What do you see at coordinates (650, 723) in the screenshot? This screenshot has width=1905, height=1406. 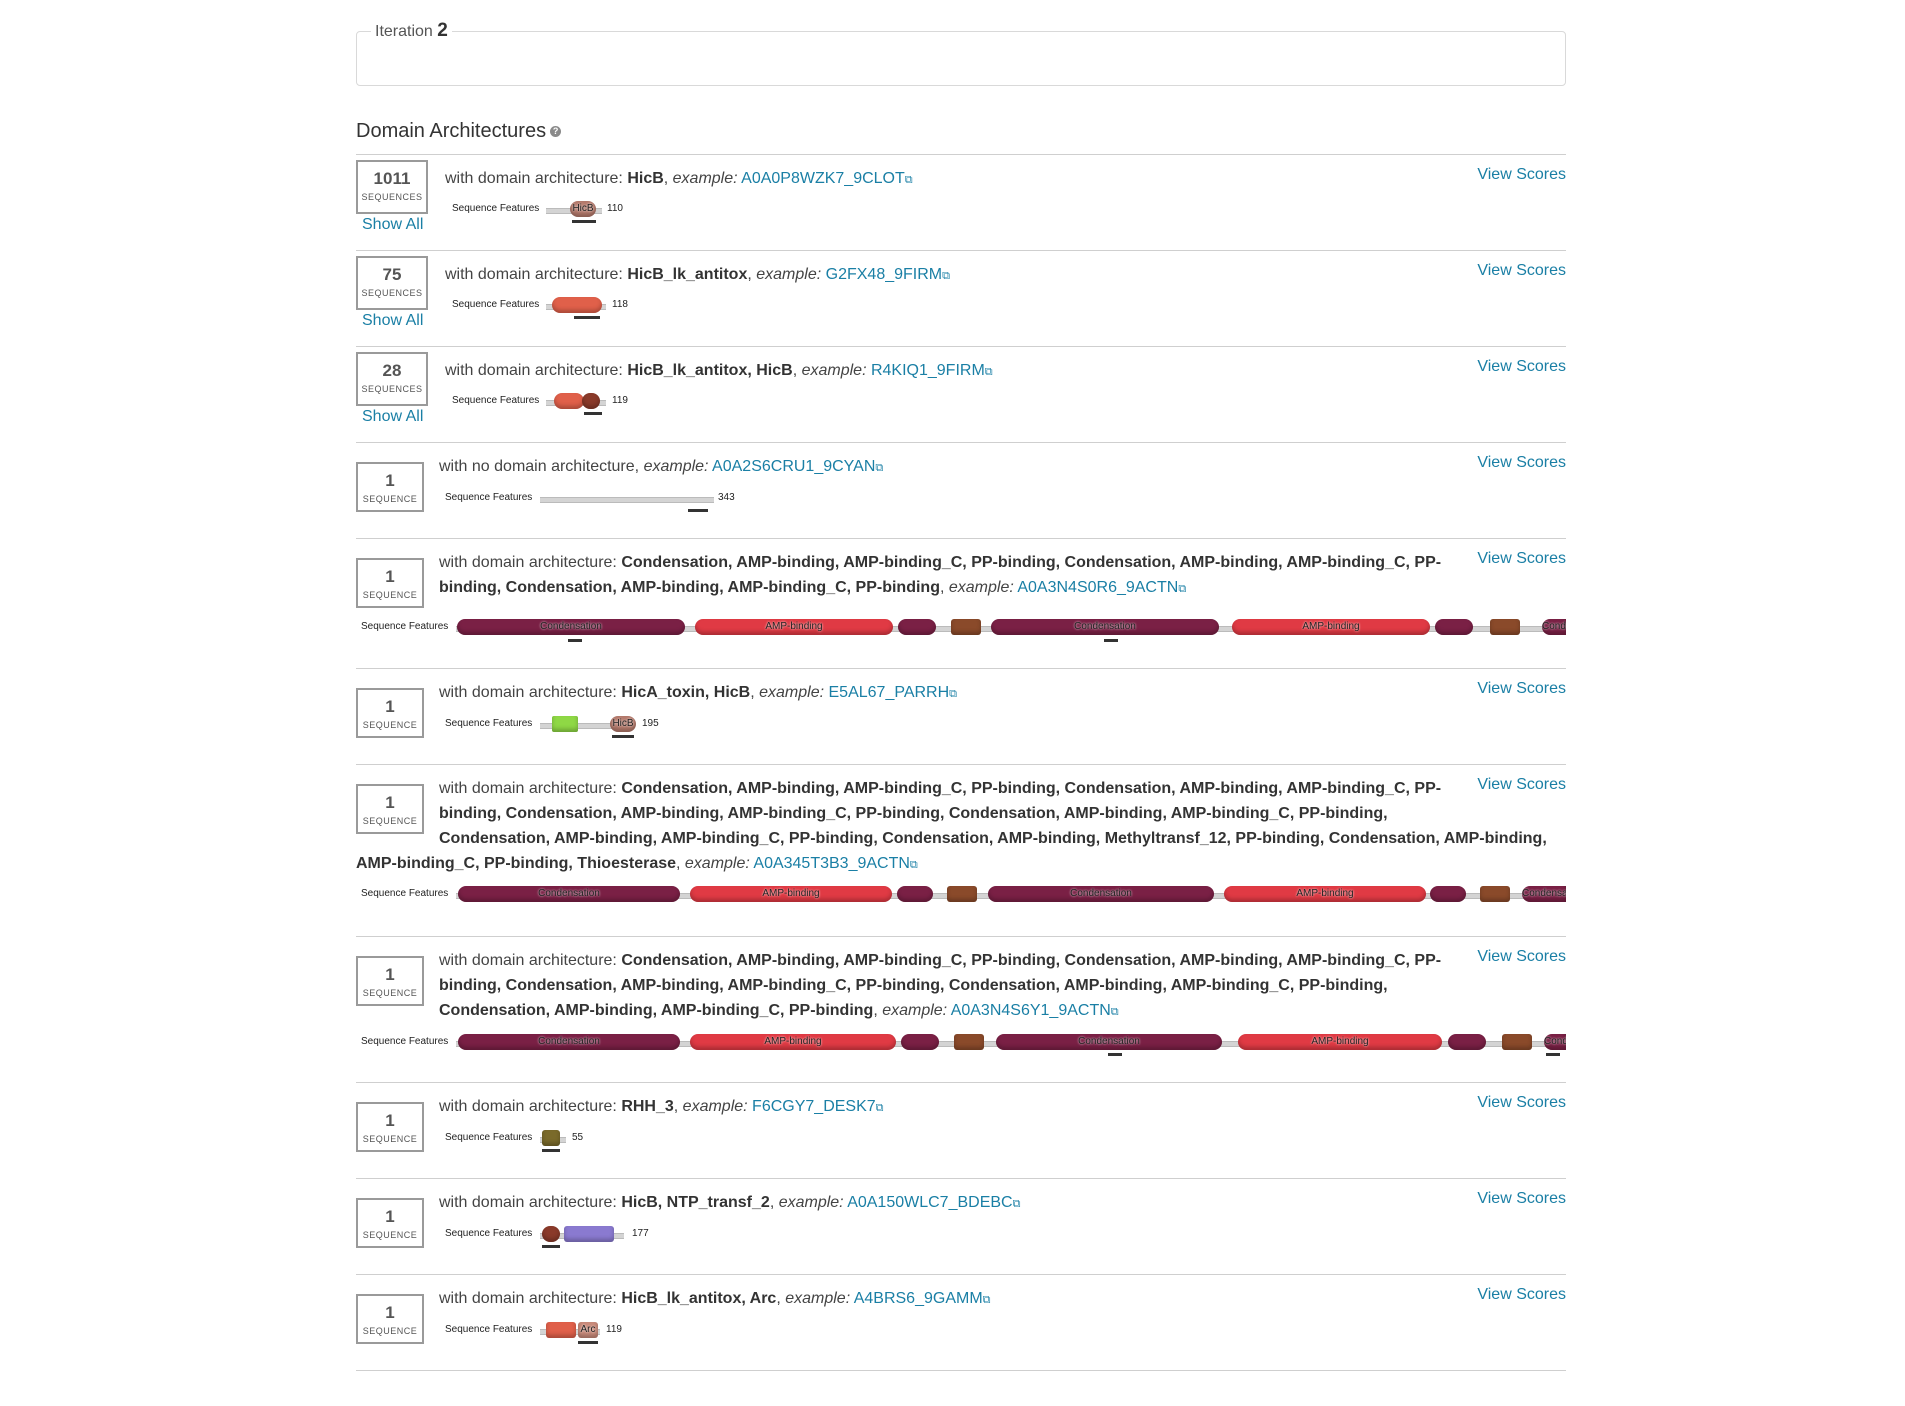 I see `sequence-length: 195` at bounding box center [650, 723].